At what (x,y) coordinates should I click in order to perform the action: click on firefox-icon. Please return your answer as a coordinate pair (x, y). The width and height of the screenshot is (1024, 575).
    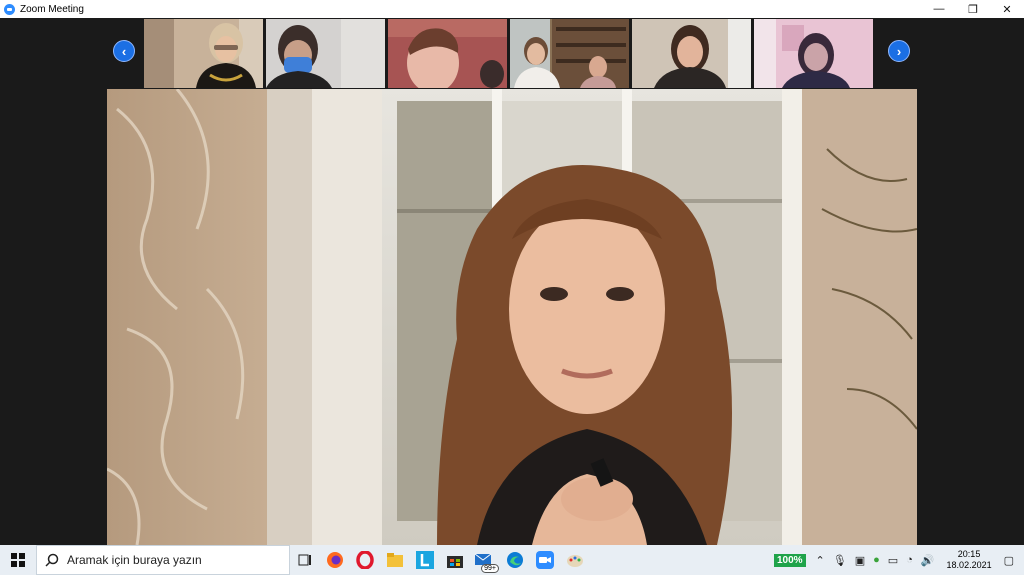
    Looking at the image, I should click on (335, 560).